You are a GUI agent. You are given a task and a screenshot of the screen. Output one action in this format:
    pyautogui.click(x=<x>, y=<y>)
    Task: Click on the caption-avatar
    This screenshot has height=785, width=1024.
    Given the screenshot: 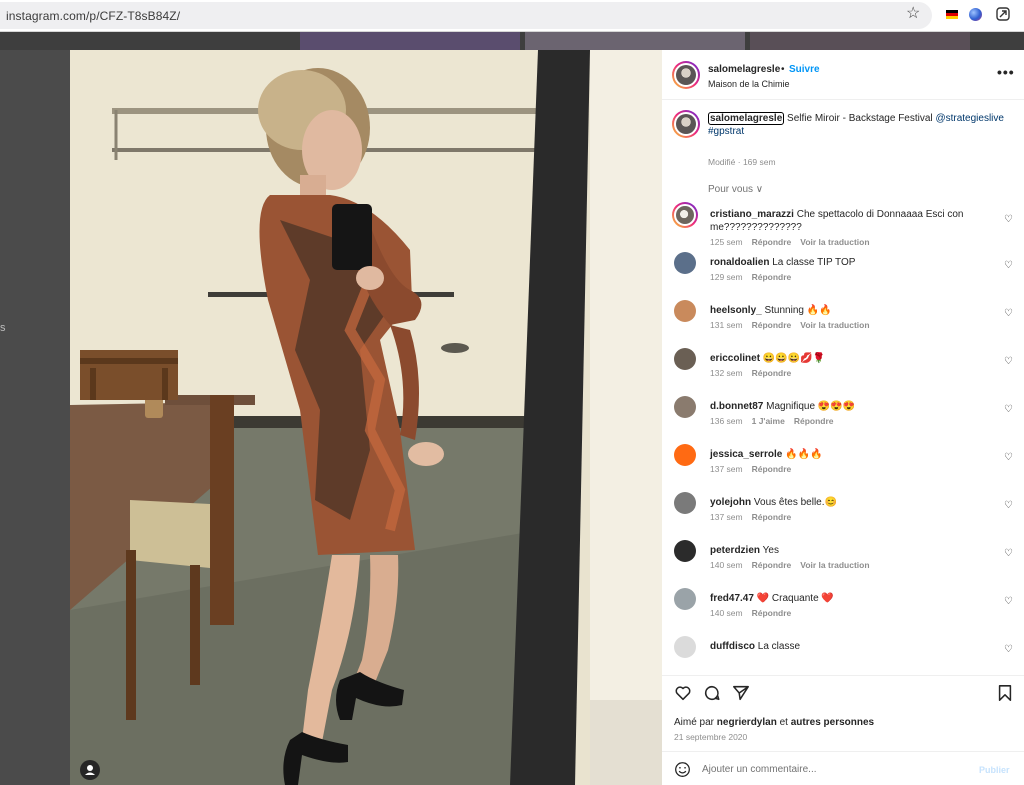 What is the action you would take?
    pyautogui.click(x=686, y=124)
    